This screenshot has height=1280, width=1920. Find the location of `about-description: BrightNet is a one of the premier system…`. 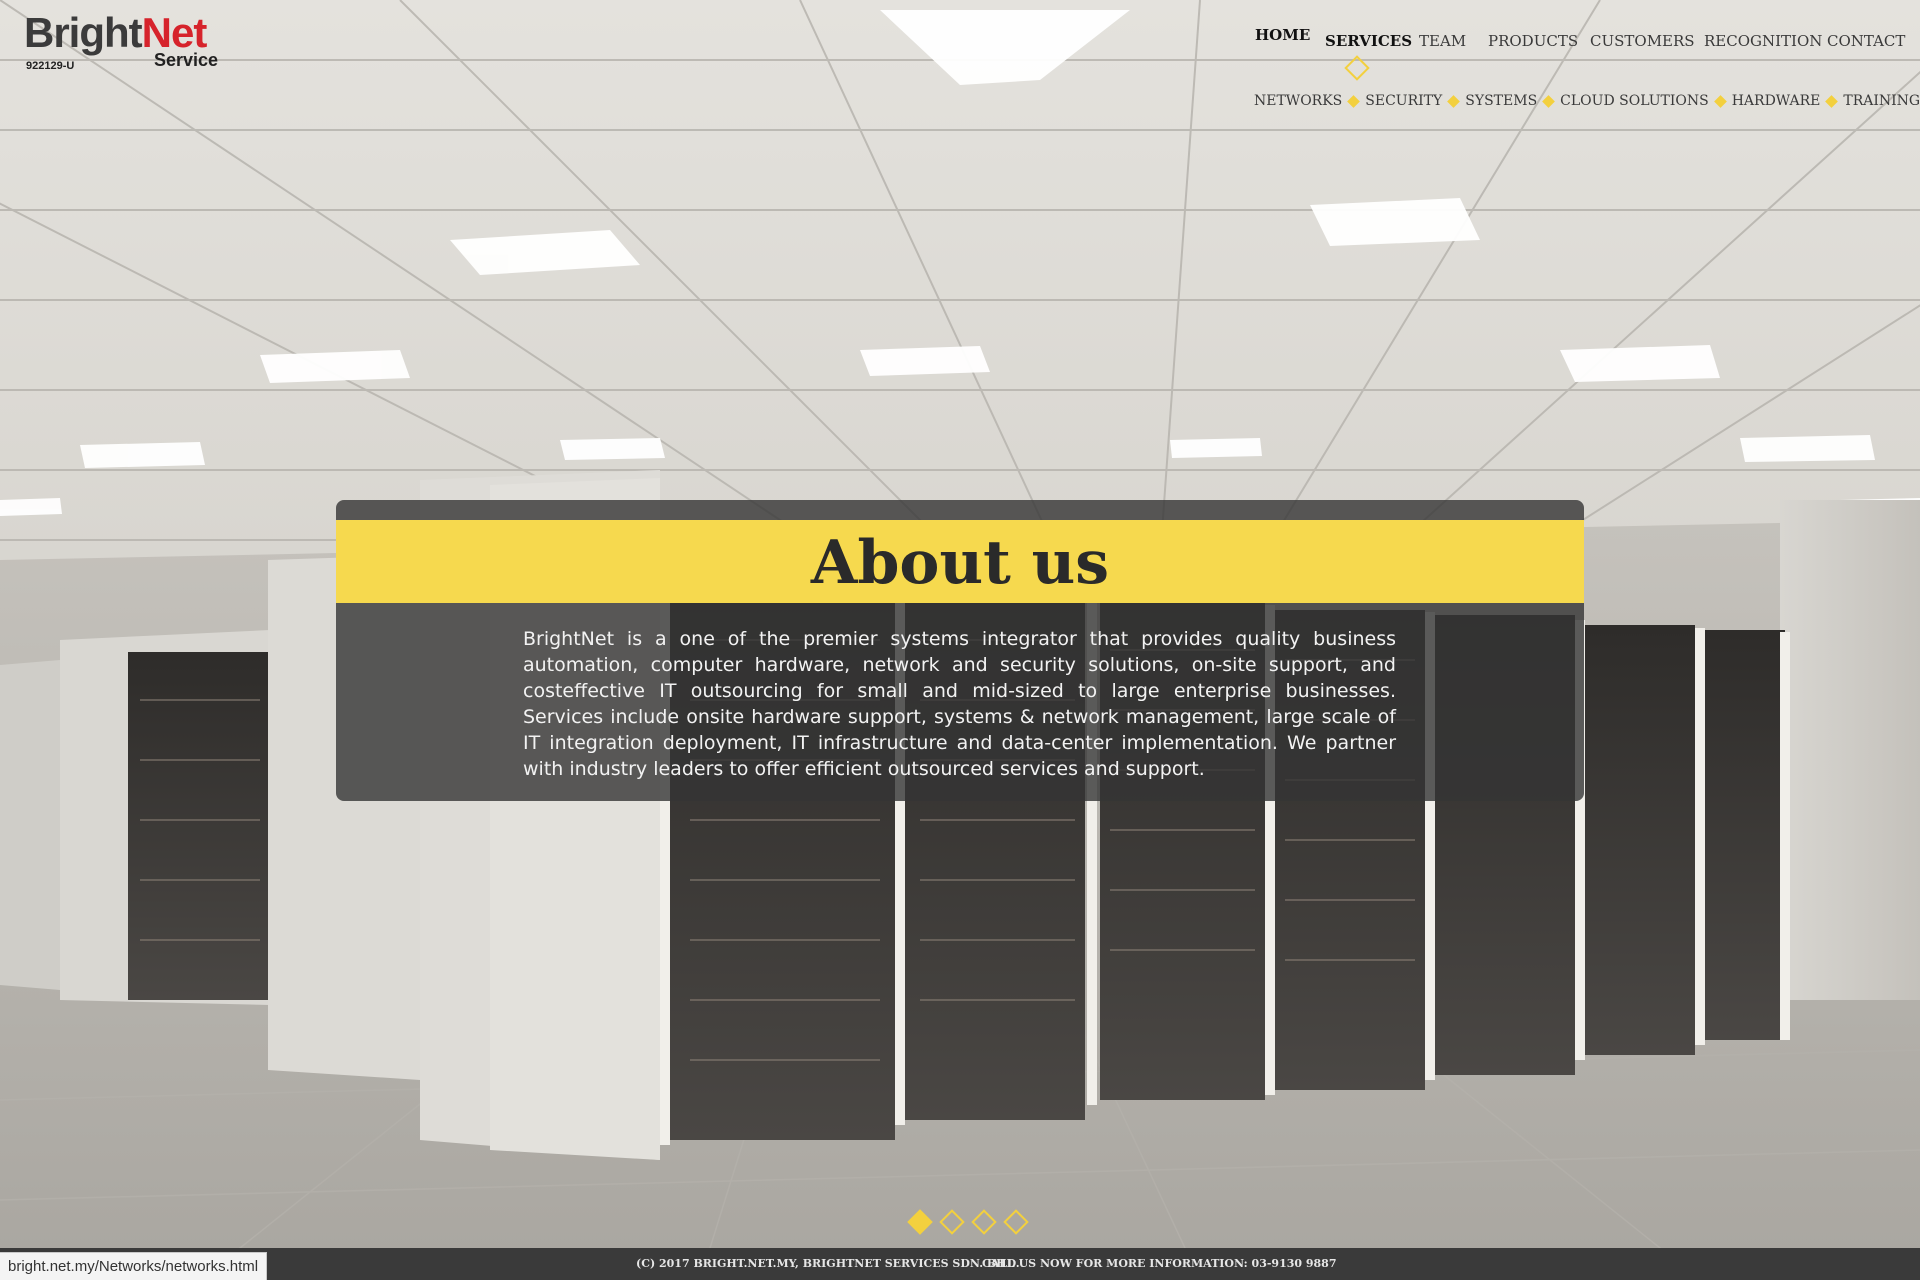

about-description: BrightNet is a one of the premier system… is located at coordinates (959, 704).